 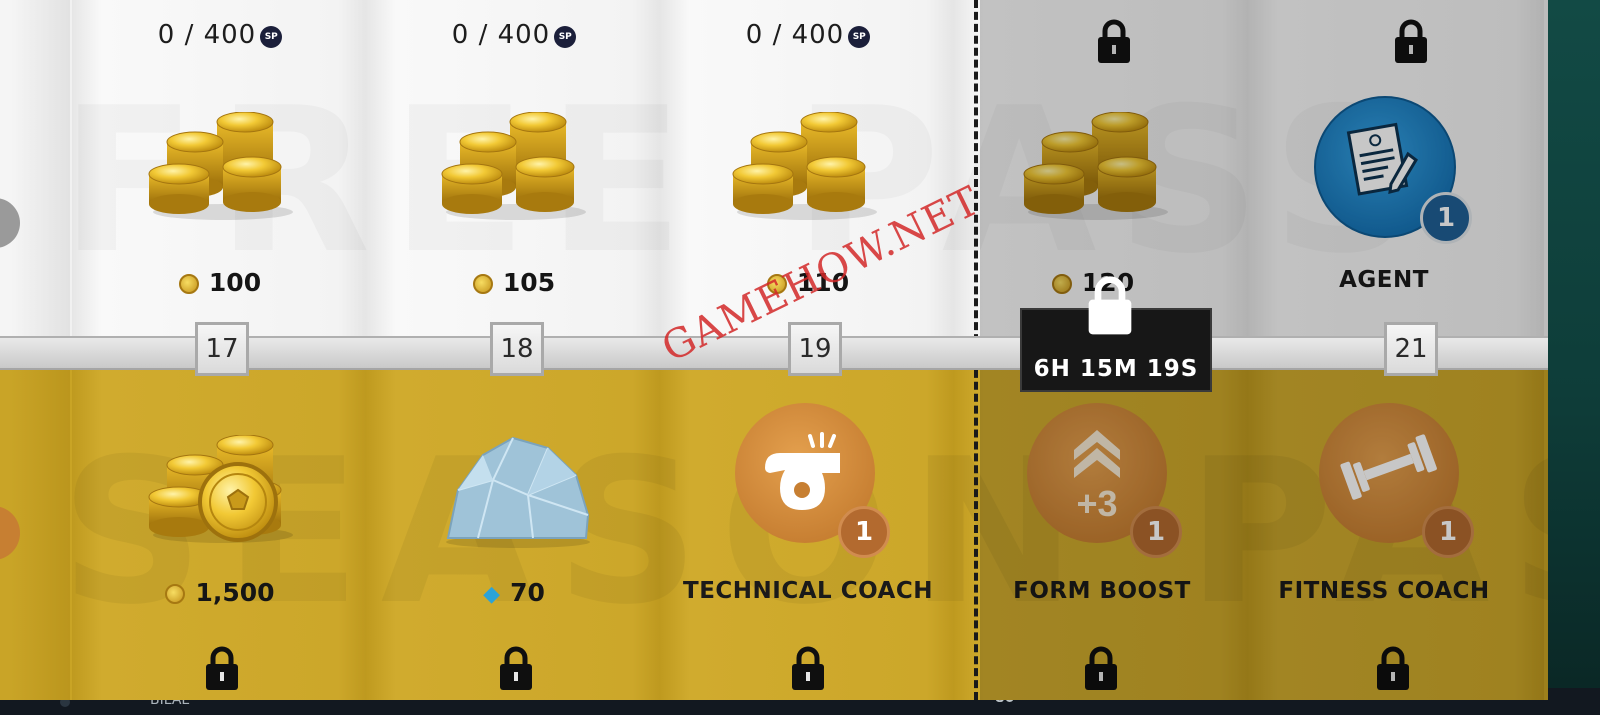 I want to click on reward-amount: 1,500, so click(x=220, y=592).